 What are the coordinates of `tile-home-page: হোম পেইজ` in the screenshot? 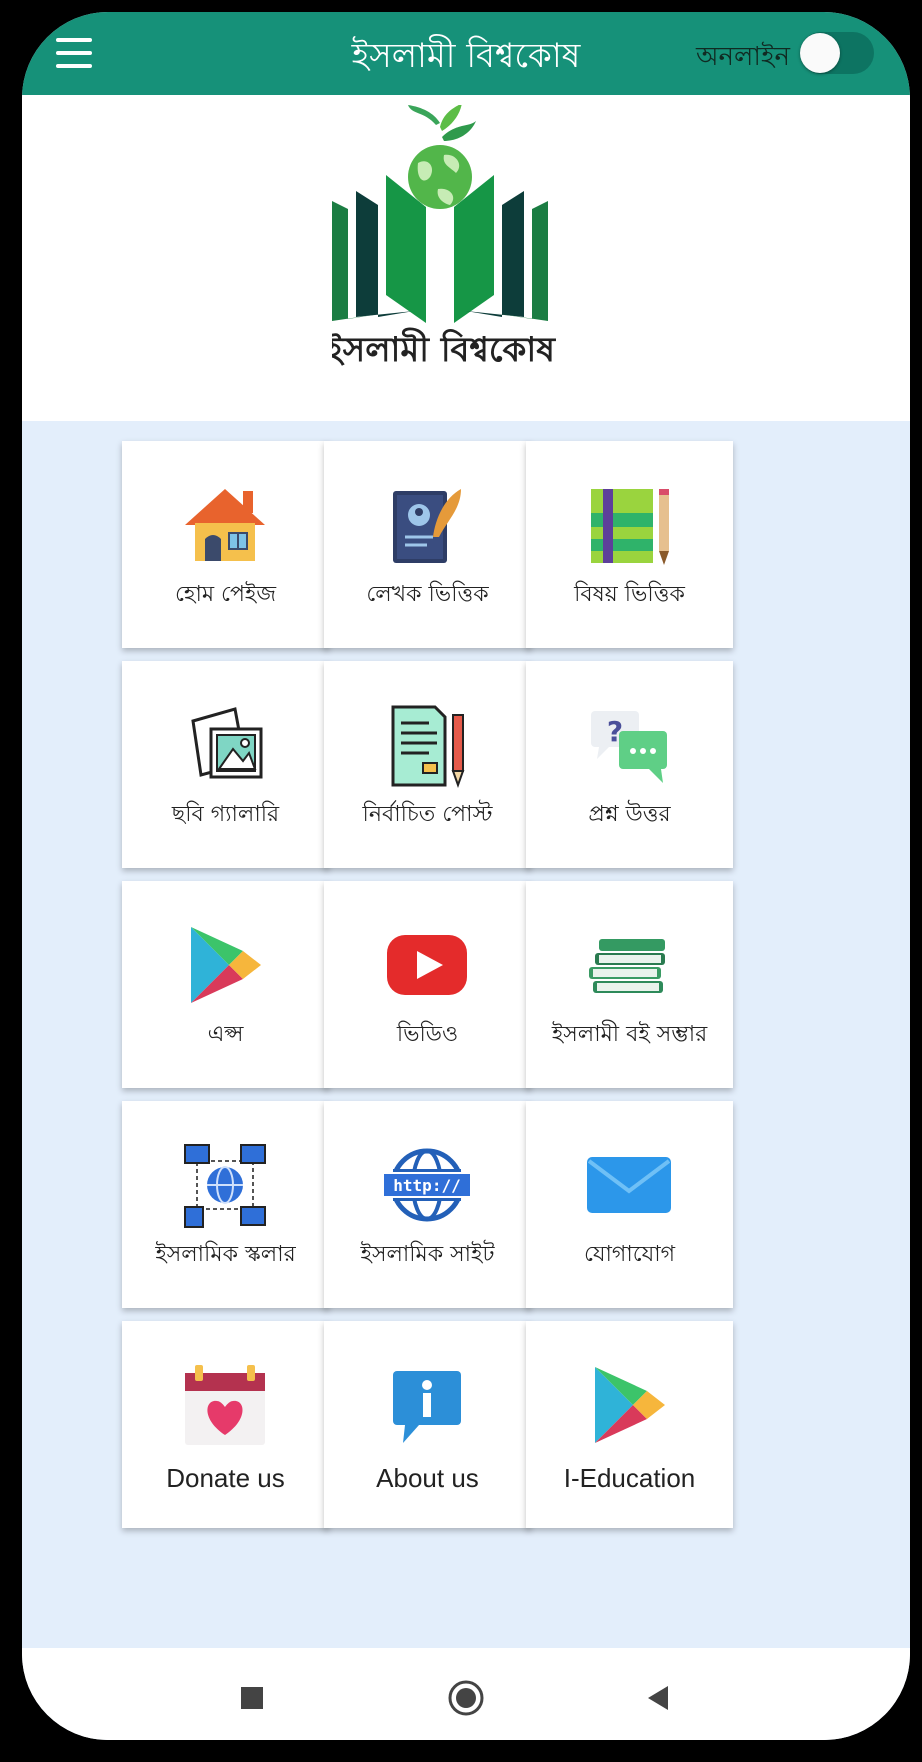 It's located at (225, 544).